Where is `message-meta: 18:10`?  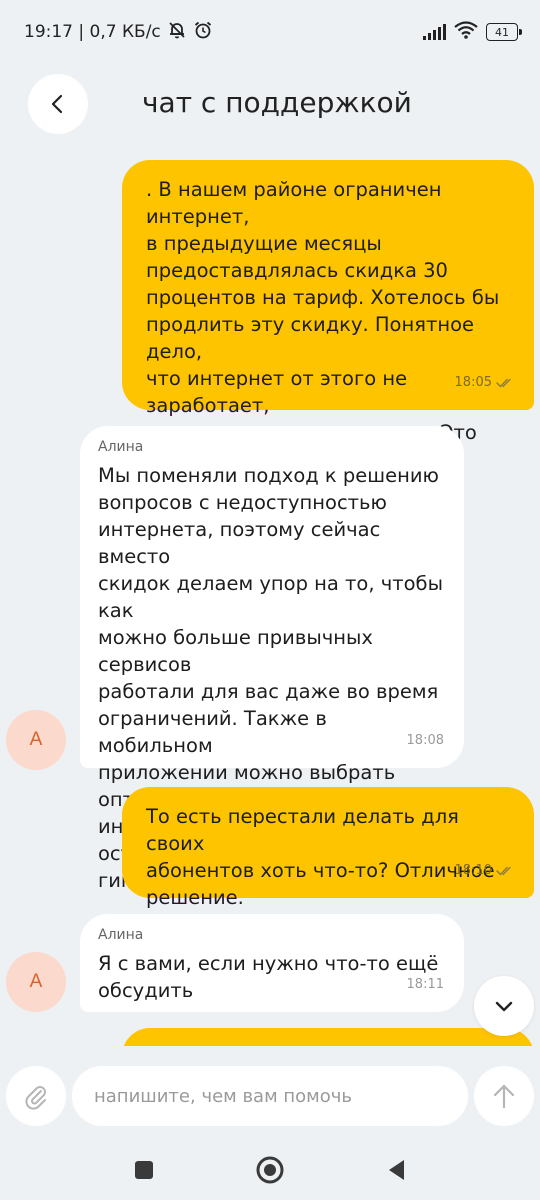
message-meta: 18:10 is located at coordinates (484, 870).